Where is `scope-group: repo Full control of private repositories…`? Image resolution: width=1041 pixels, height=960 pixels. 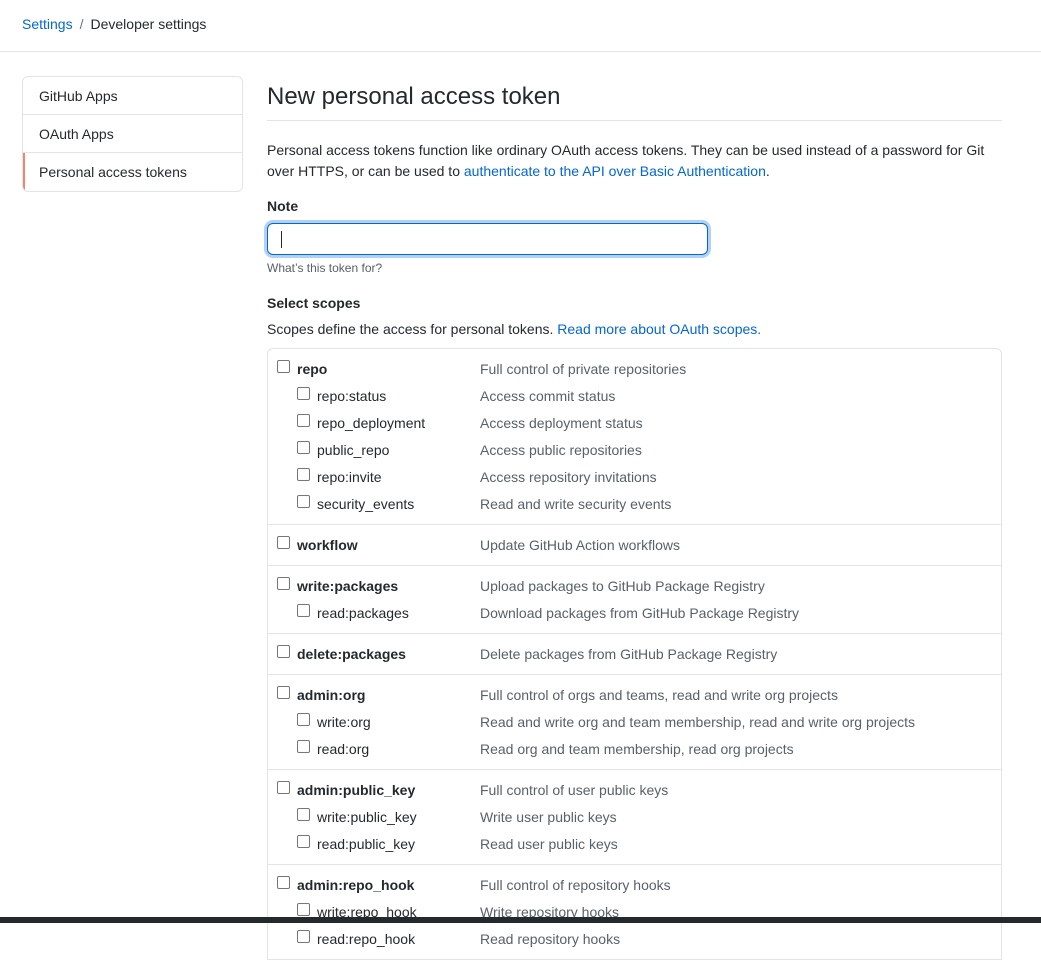
scope-group: repo Full control of private repositories… is located at coordinates (634, 437).